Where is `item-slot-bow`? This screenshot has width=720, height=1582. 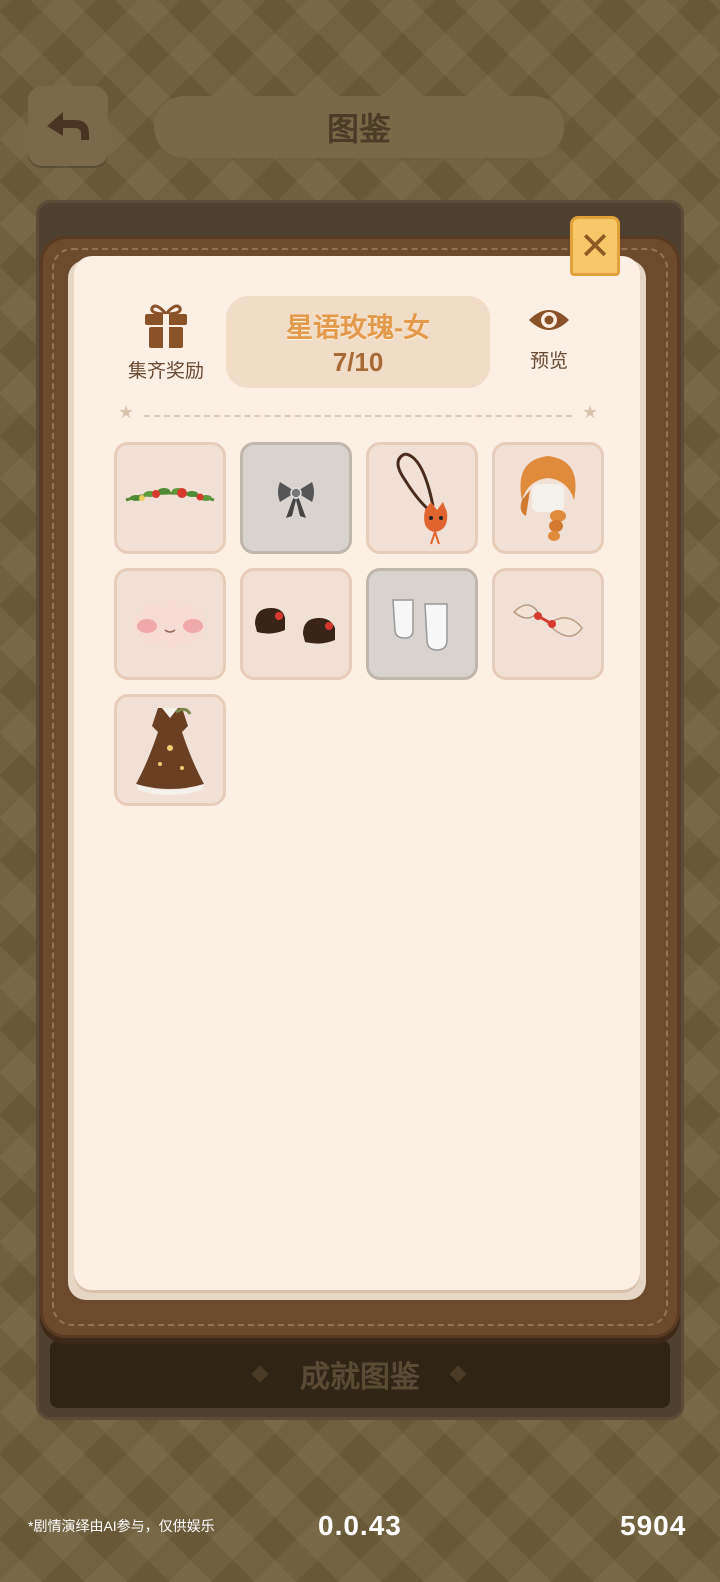 item-slot-bow is located at coordinates (296, 498).